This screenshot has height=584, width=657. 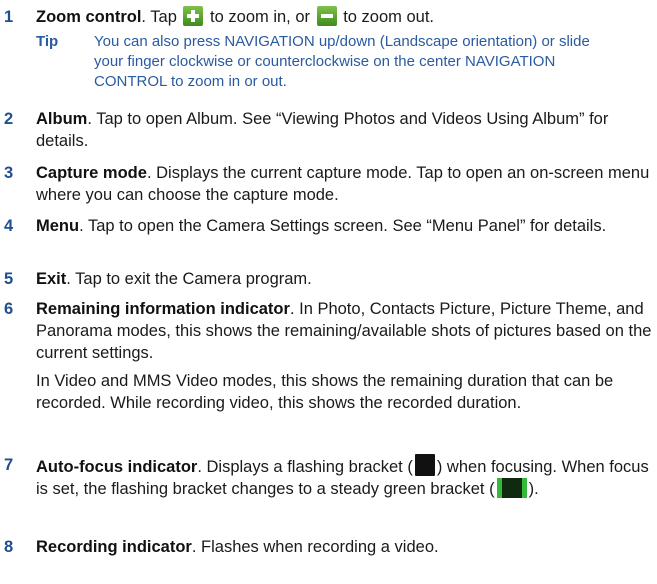 I want to click on item-term: Zoom control, so click(x=89, y=17).